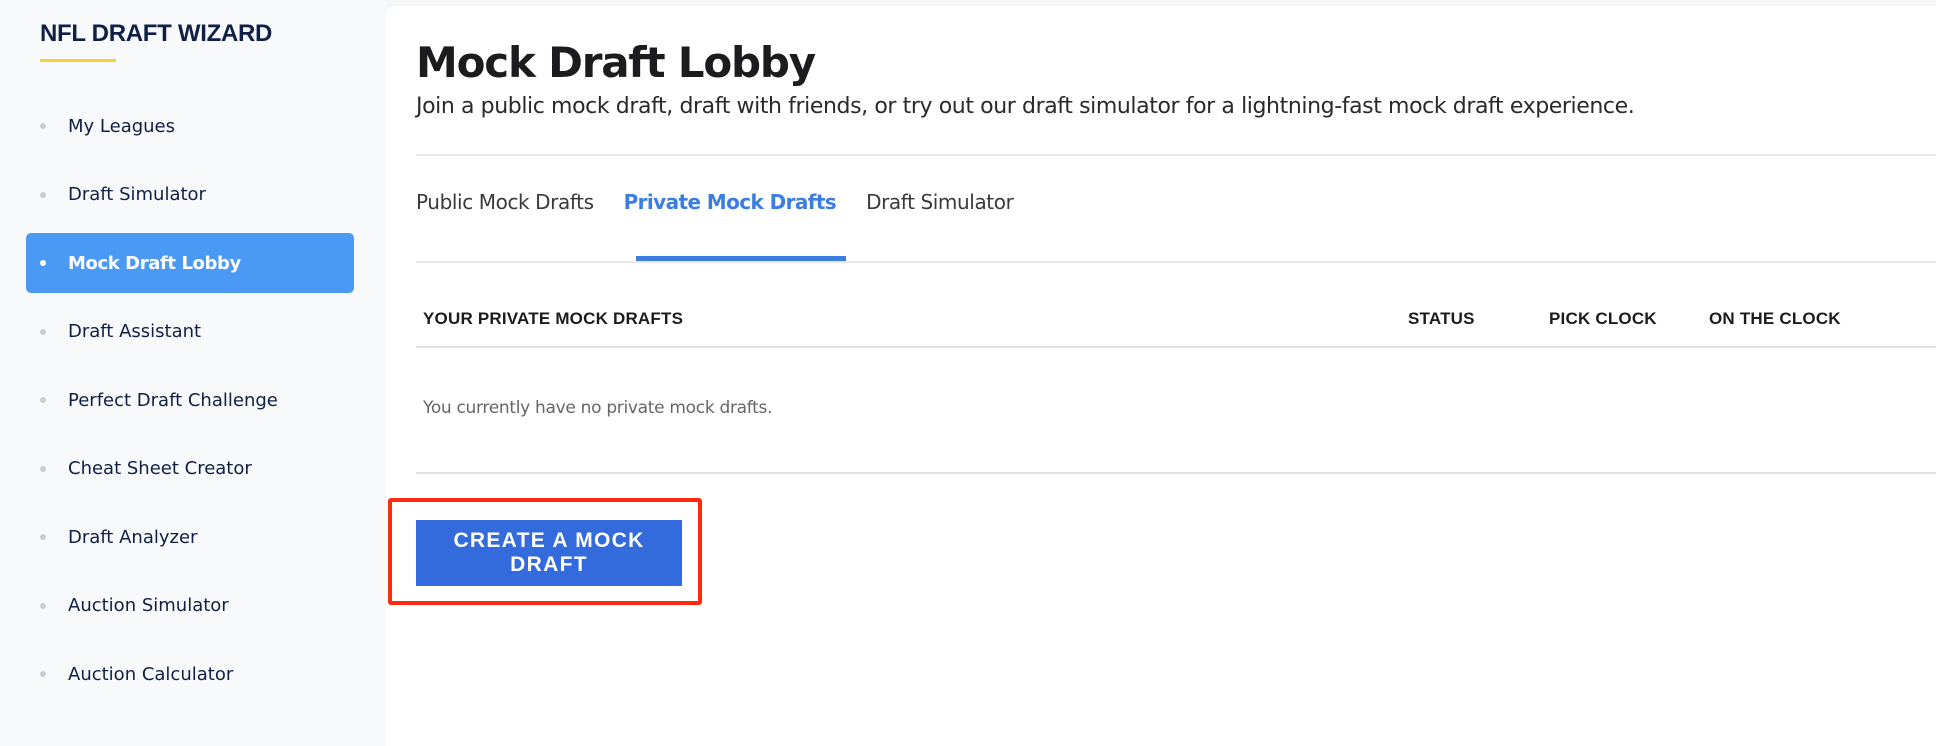 The height and width of the screenshot is (746, 1936). Describe the element at coordinates (173, 400) in the screenshot. I see `sidebar-item-label: Perfect Draft Challenge` at that location.